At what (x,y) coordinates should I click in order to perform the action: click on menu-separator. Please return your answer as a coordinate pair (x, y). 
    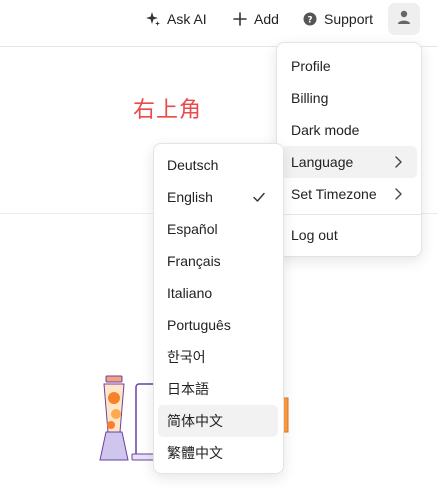
    Looking at the image, I should click on (349, 214).